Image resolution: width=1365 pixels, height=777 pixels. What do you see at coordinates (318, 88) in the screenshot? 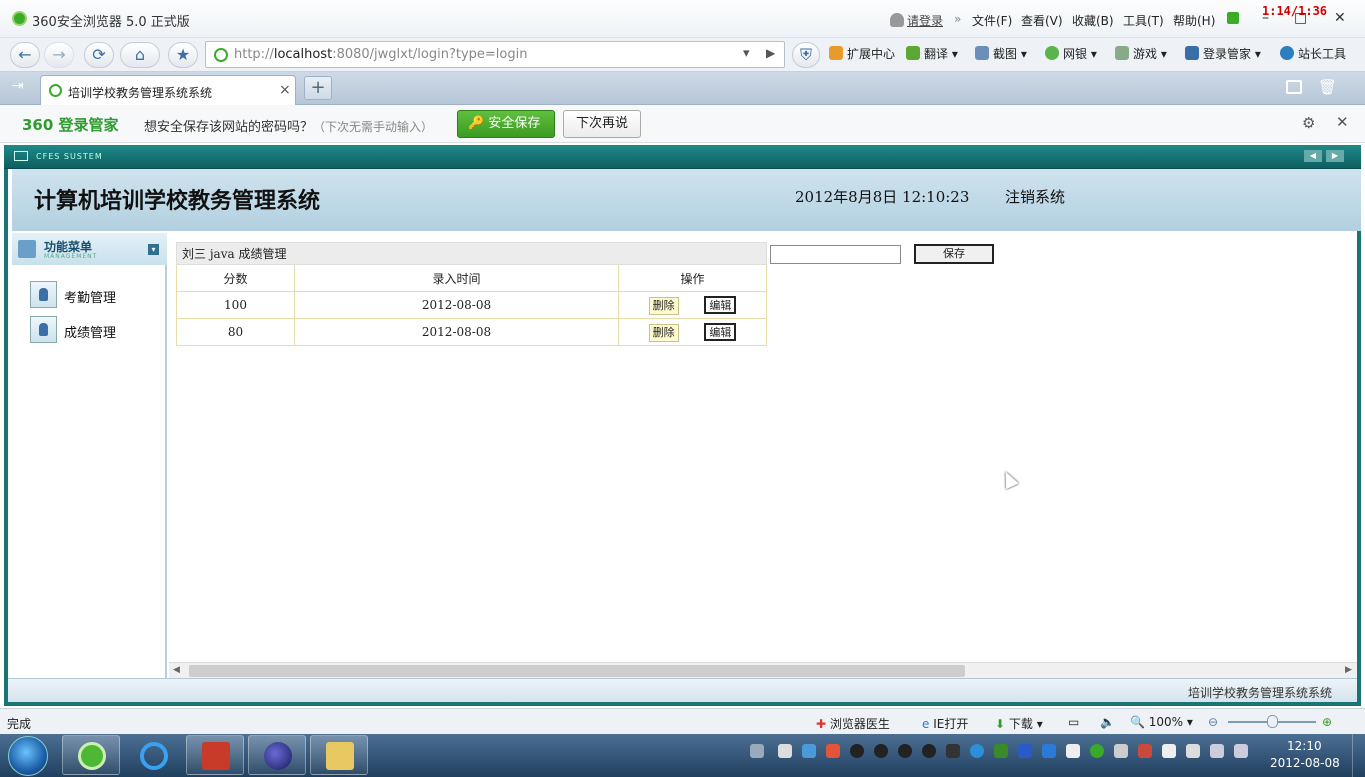
I see `new-tab-button: +` at bounding box center [318, 88].